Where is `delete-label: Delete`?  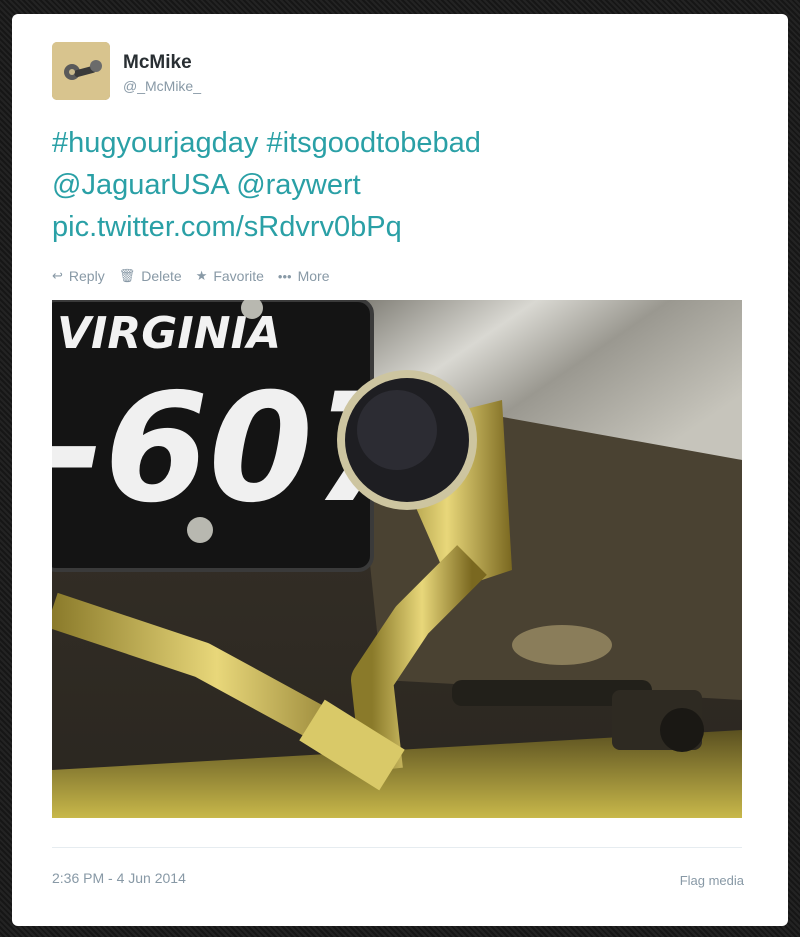
delete-label: Delete is located at coordinates (161, 276).